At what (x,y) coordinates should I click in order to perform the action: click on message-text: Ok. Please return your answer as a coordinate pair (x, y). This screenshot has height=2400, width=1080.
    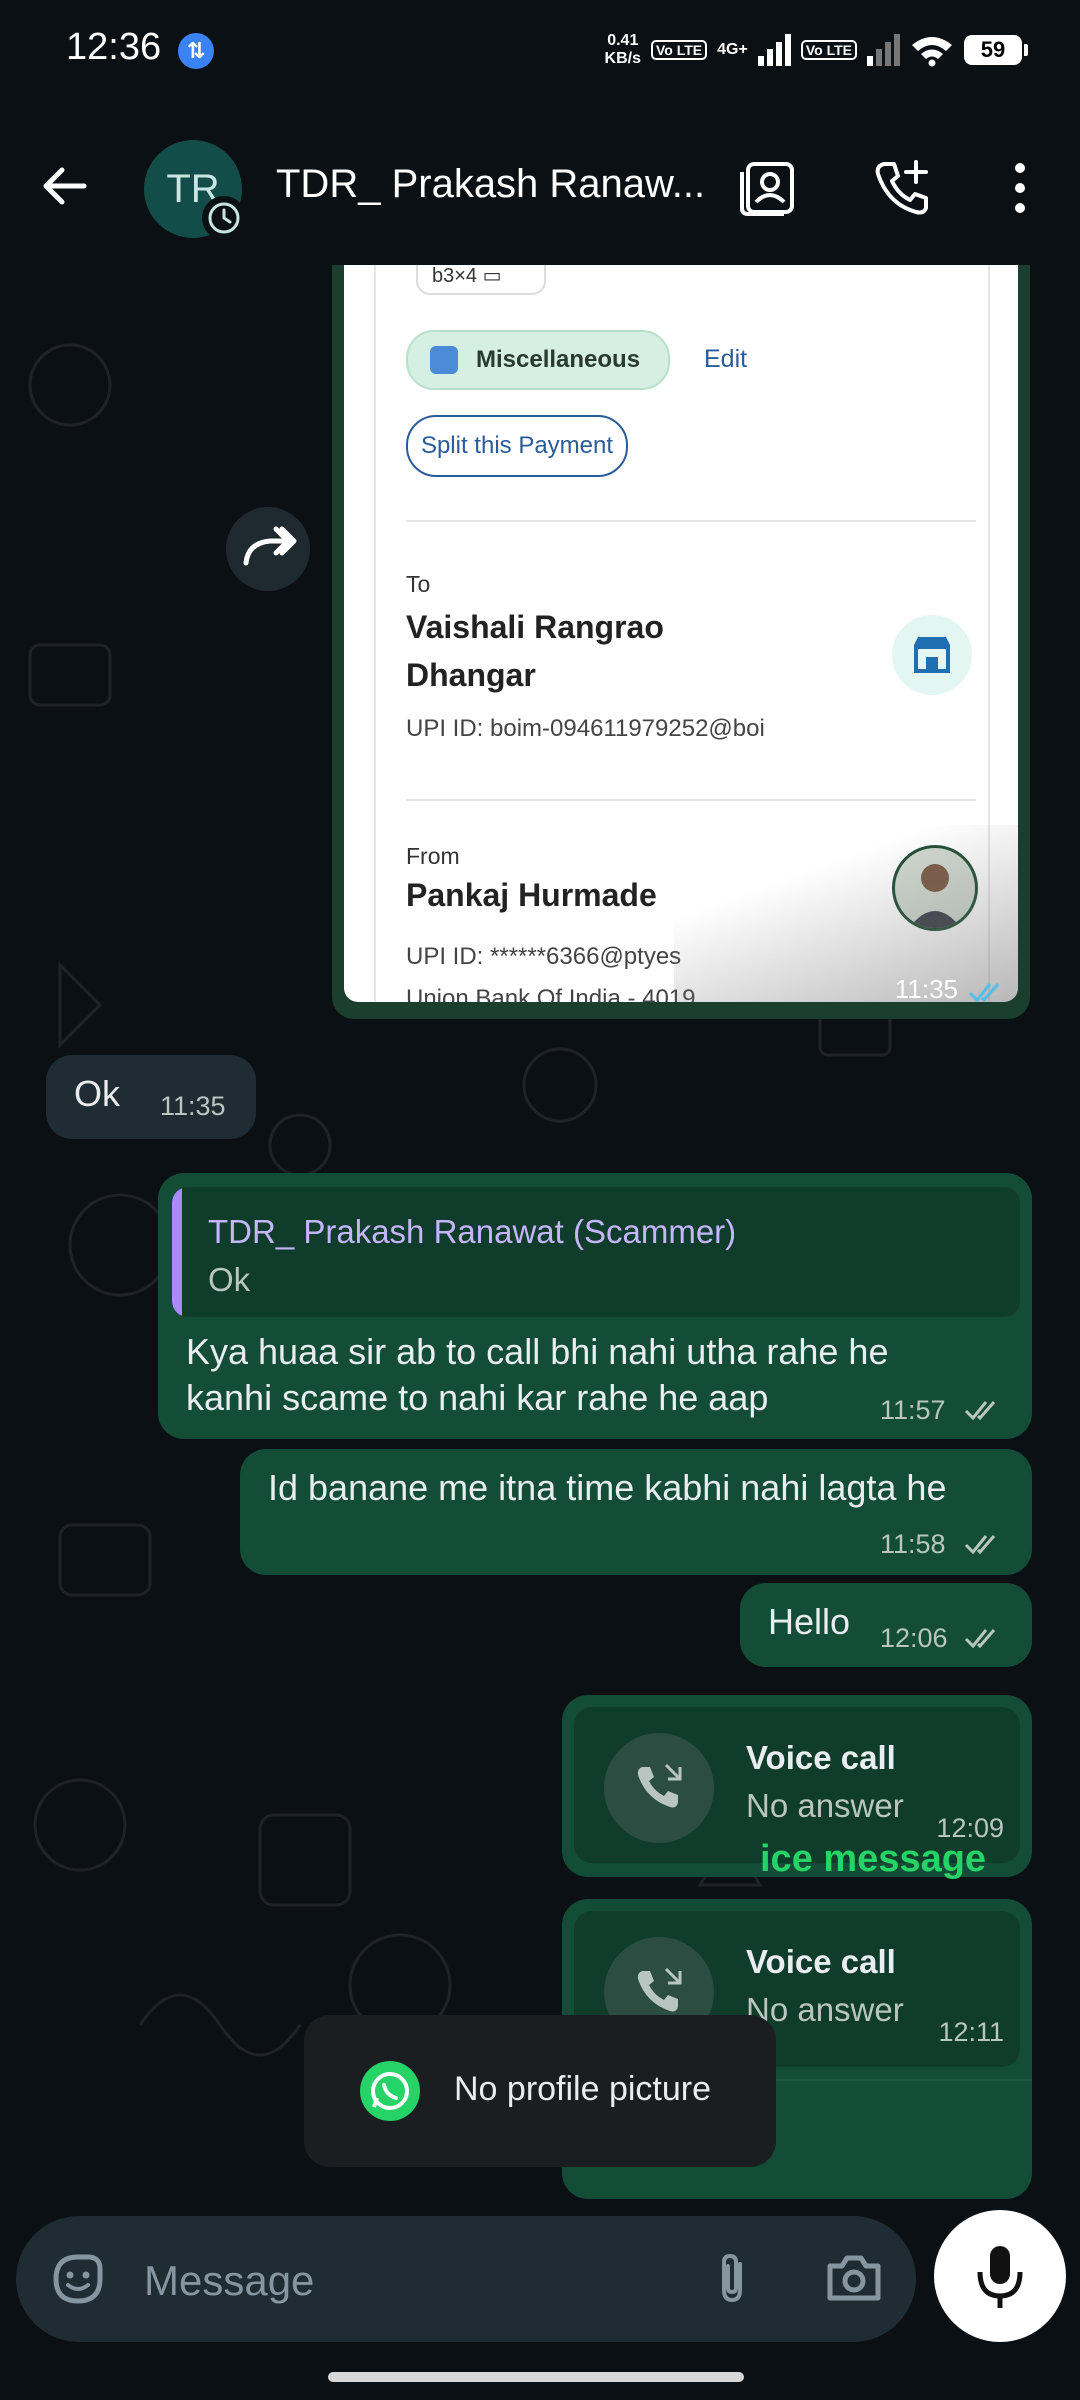
    Looking at the image, I should click on (97, 1093).